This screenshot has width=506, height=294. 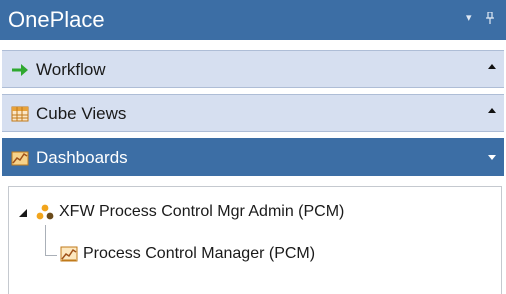 What do you see at coordinates (82, 157) in the screenshot?
I see `section-dashboards-label: Dashboards` at bounding box center [82, 157].